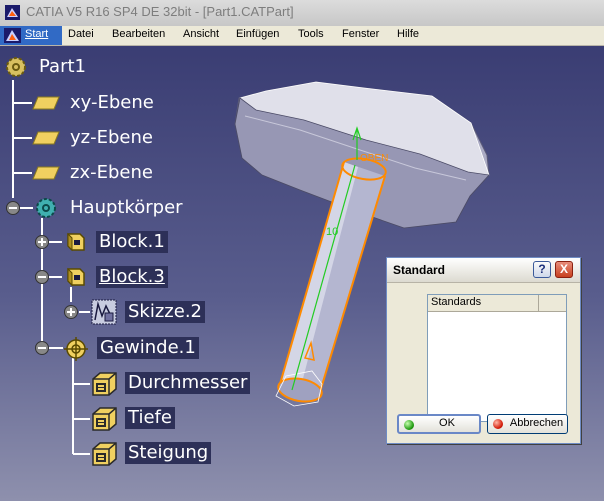  Describe the element at coordinates (497, 303) in the screenshot. I see `standards-list-header: Standards` at that location.